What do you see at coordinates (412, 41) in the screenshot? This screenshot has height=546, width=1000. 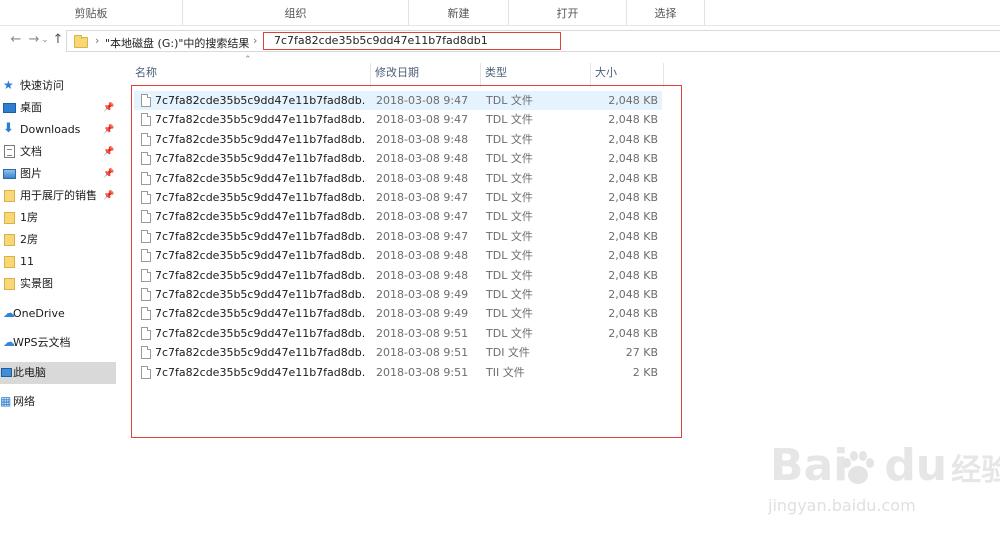 I see `breadcrumb-current-folder: 7c7fa82cde35b5c9dd47e11b7fad8db1` at bounding box center [412, 41].